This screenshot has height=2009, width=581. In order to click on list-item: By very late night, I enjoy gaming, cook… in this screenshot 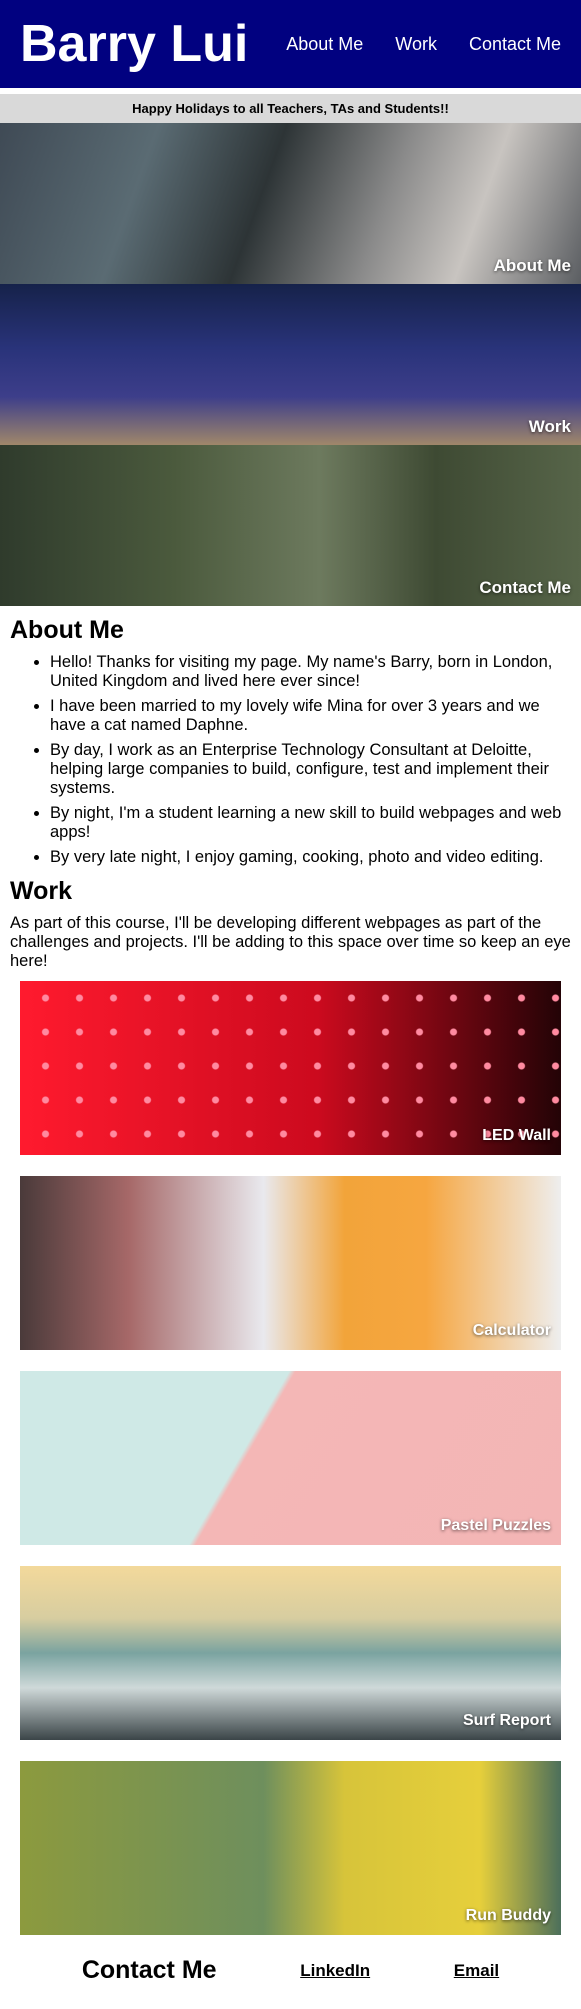, I will do `click(310, 857)`.